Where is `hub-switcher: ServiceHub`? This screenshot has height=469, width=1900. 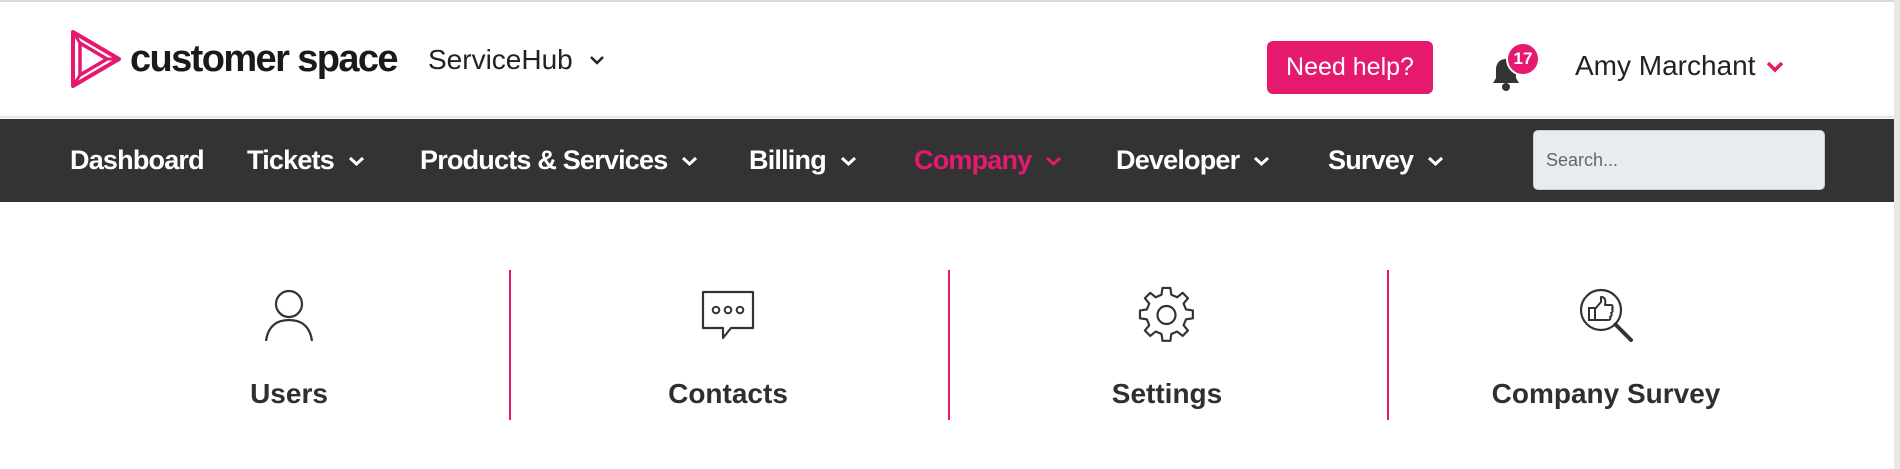 hub-switcher: ServiceHub is located at coordinates (516, 60).